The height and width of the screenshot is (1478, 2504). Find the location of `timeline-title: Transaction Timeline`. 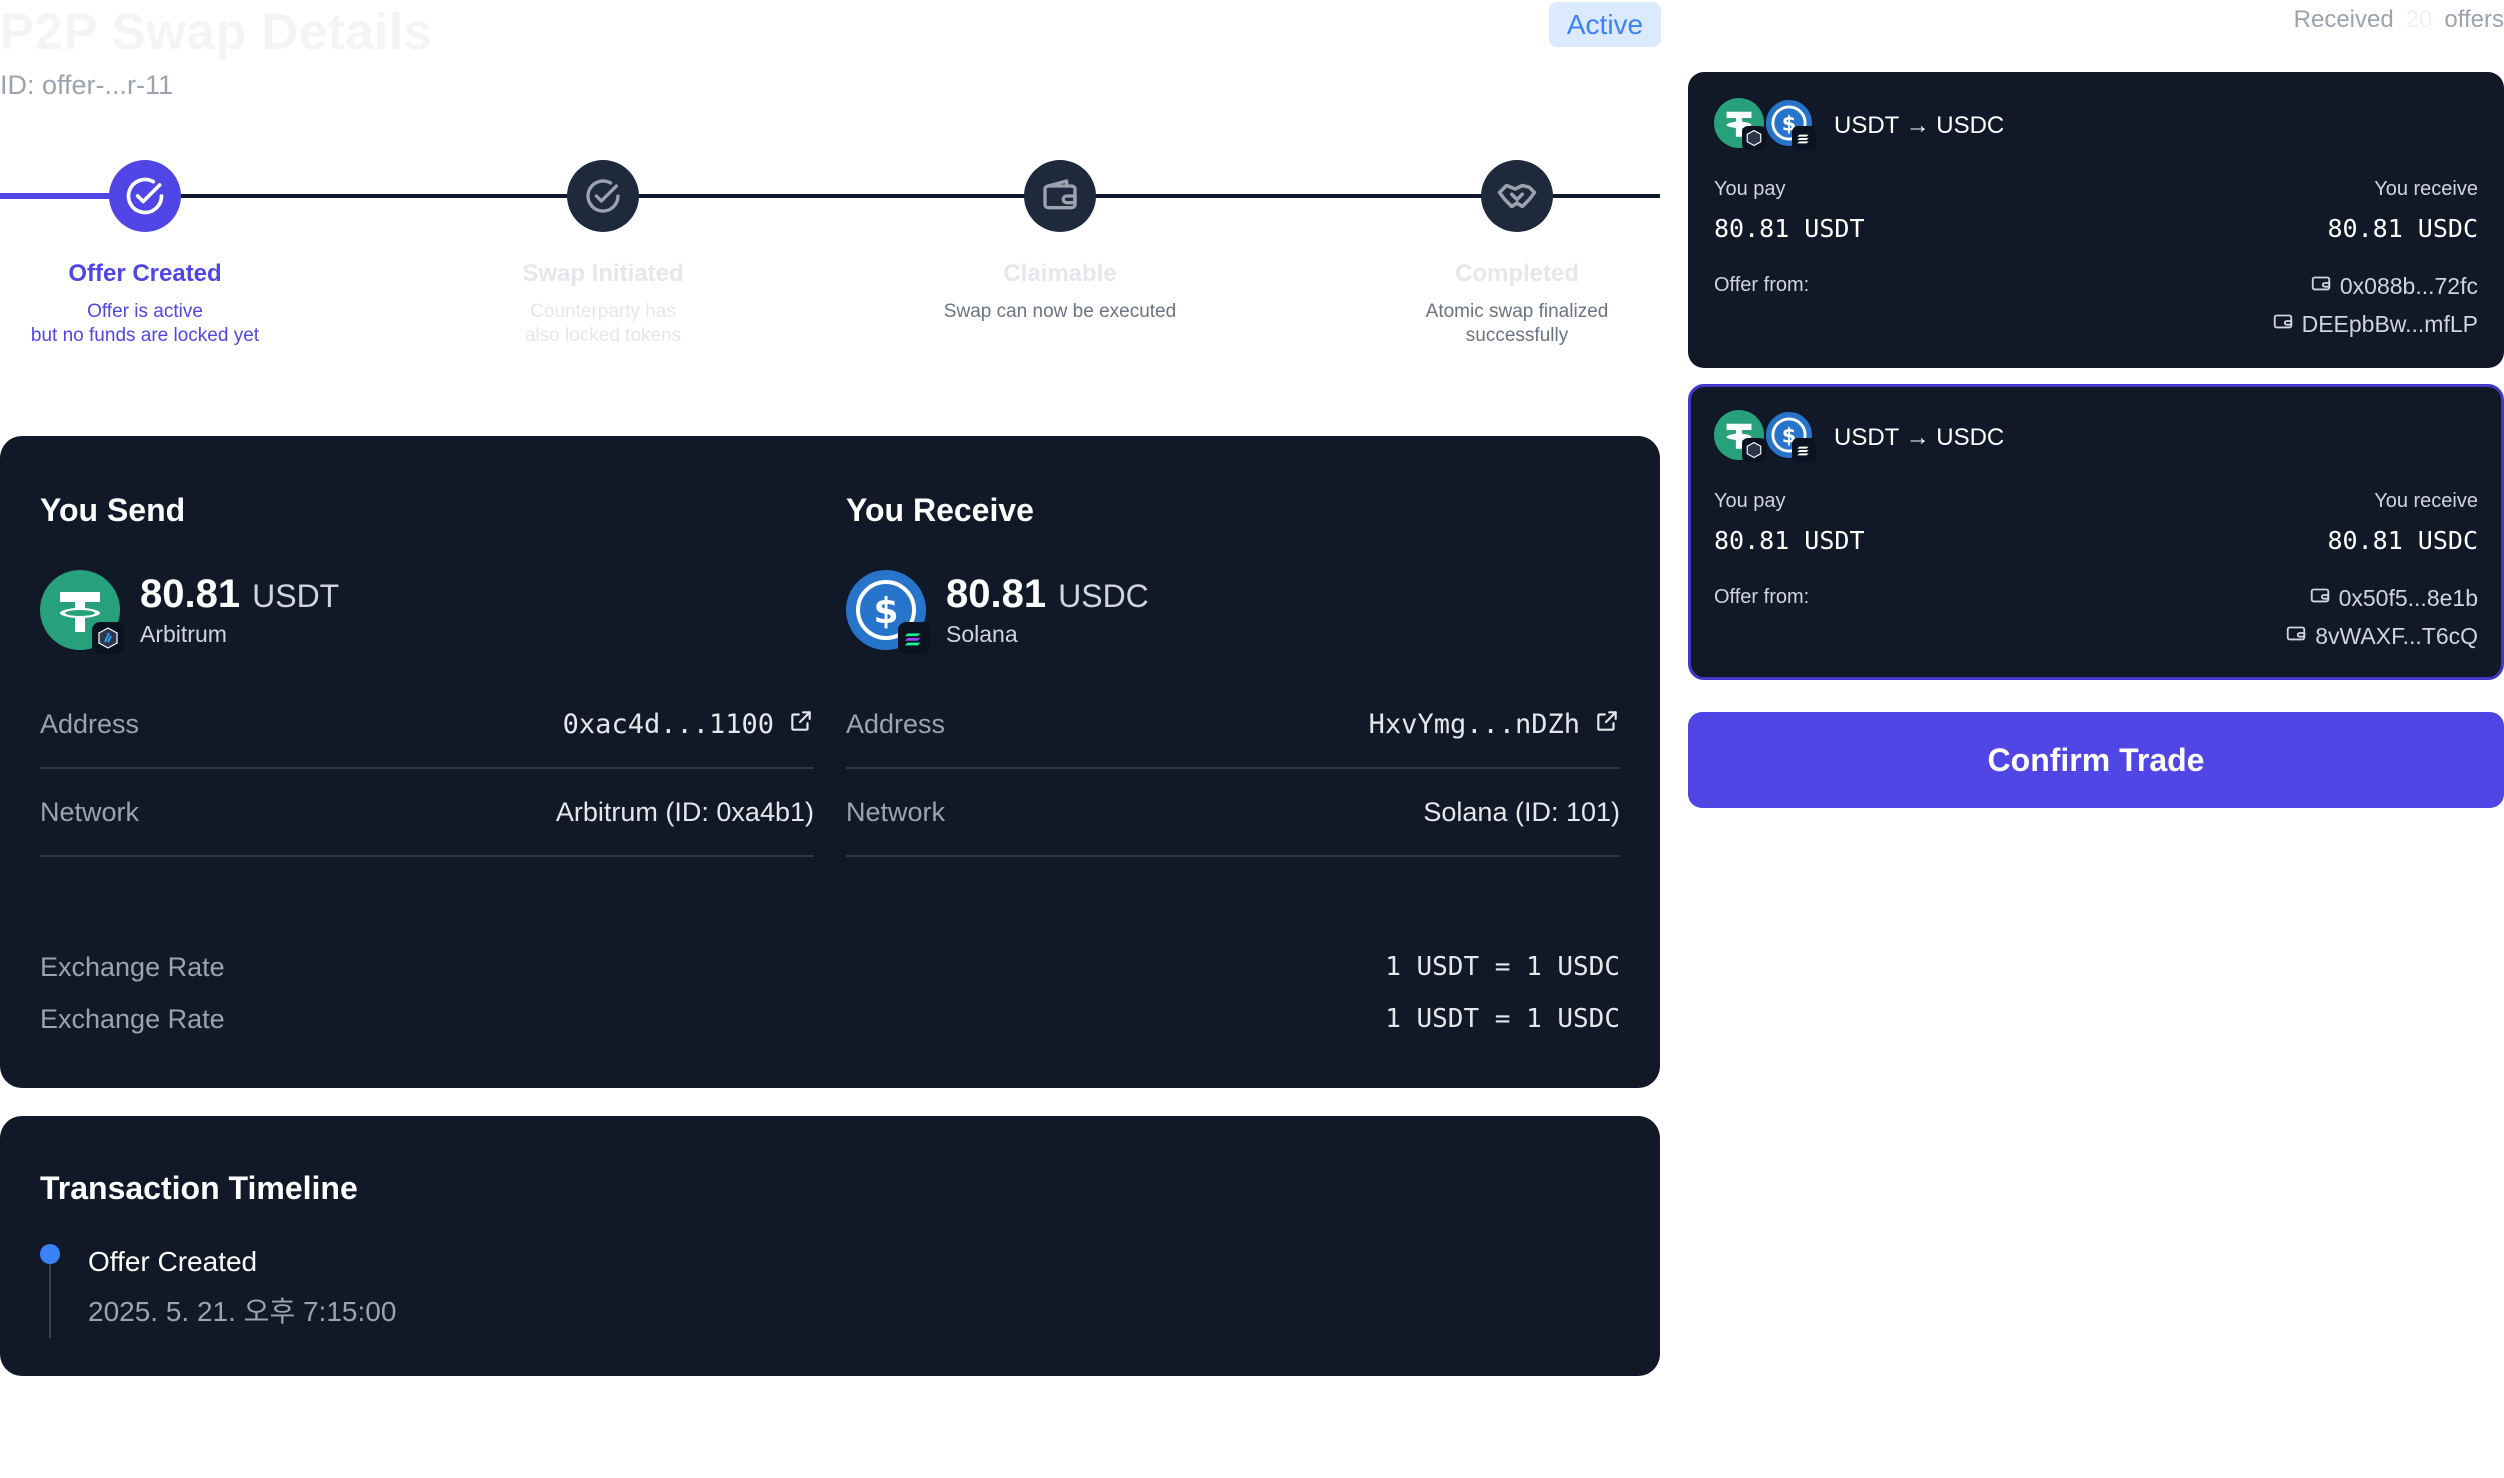

timeline-title: Transaction Timeline is located at coordinates (199, 1188).